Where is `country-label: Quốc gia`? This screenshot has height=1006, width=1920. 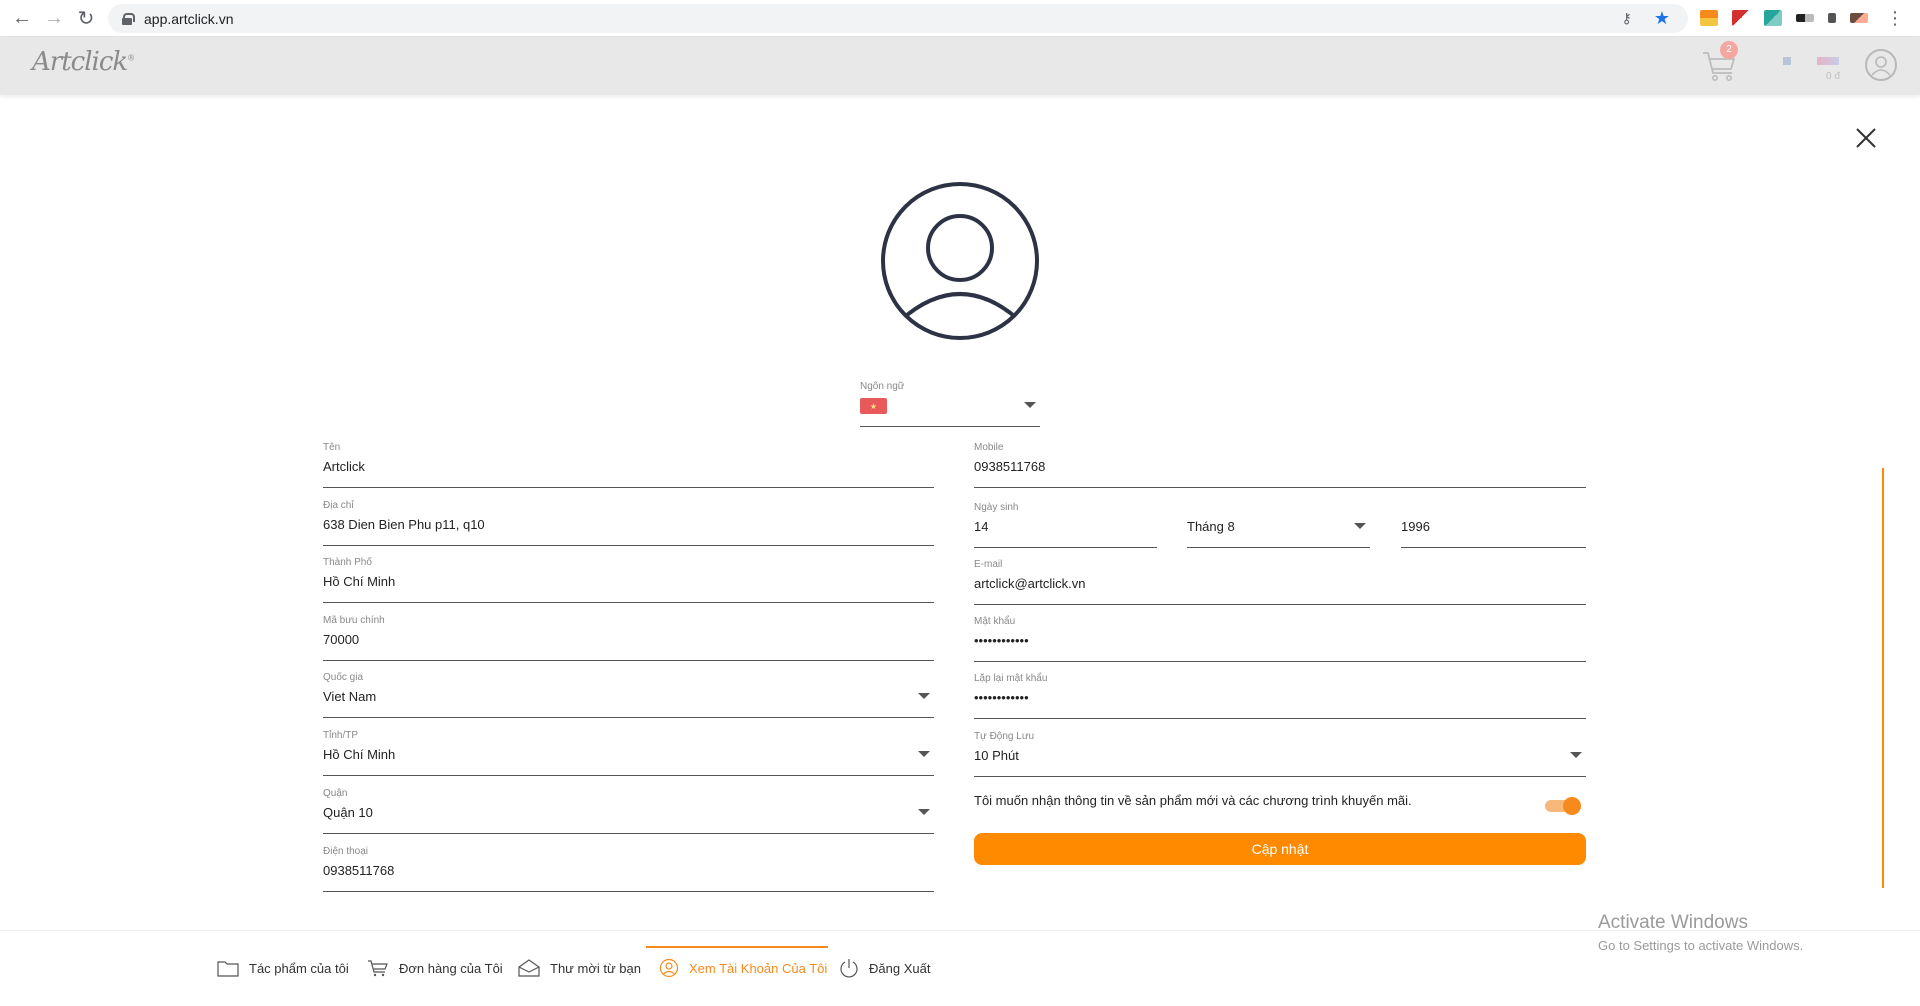
country-label: Quốc gia is located at coordinates (343, 677).